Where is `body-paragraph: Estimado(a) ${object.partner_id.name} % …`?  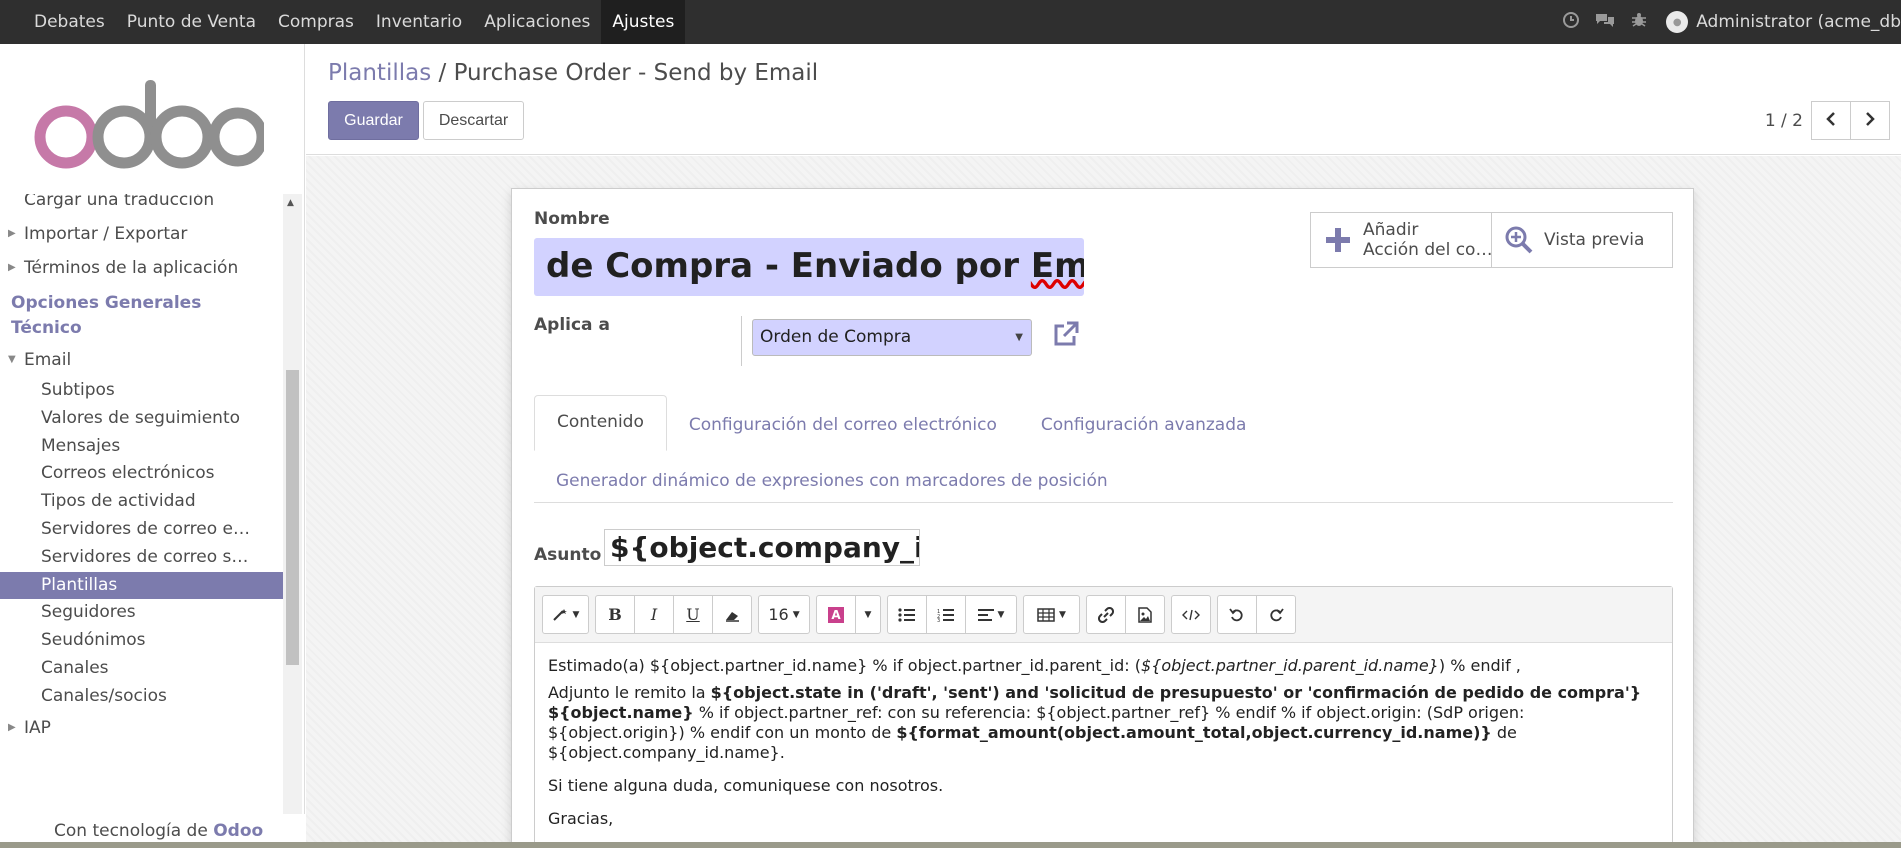
body-paragraph: Estimado(a) ${object.partner_id.name} % … is located at coordinates (1034, 665).